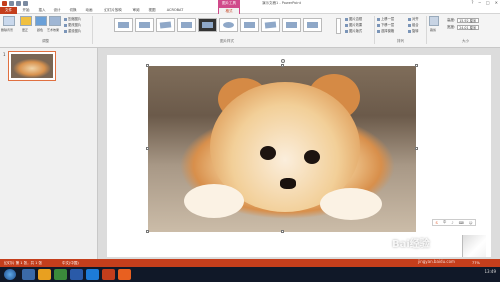  I want to click on color-button, so click(41, 21).